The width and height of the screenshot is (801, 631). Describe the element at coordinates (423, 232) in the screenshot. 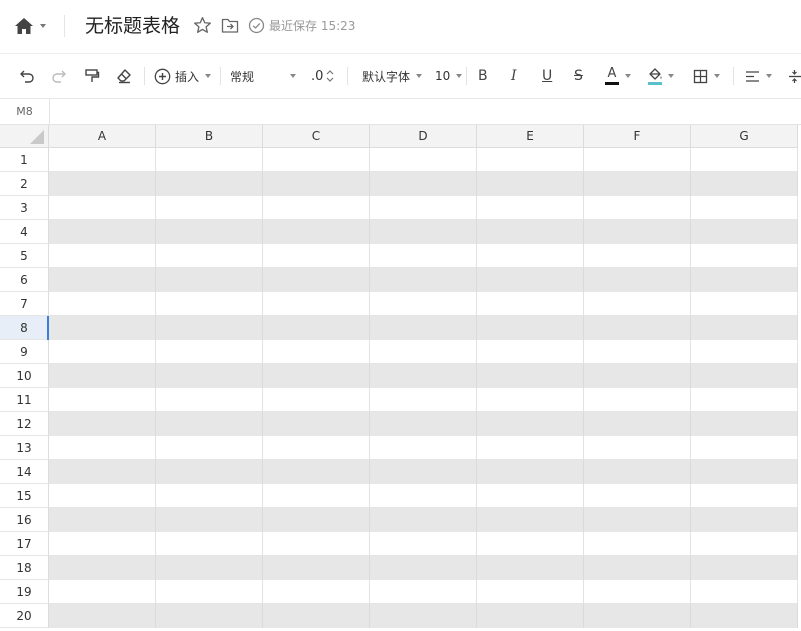

I see `cell-d4` at that location.